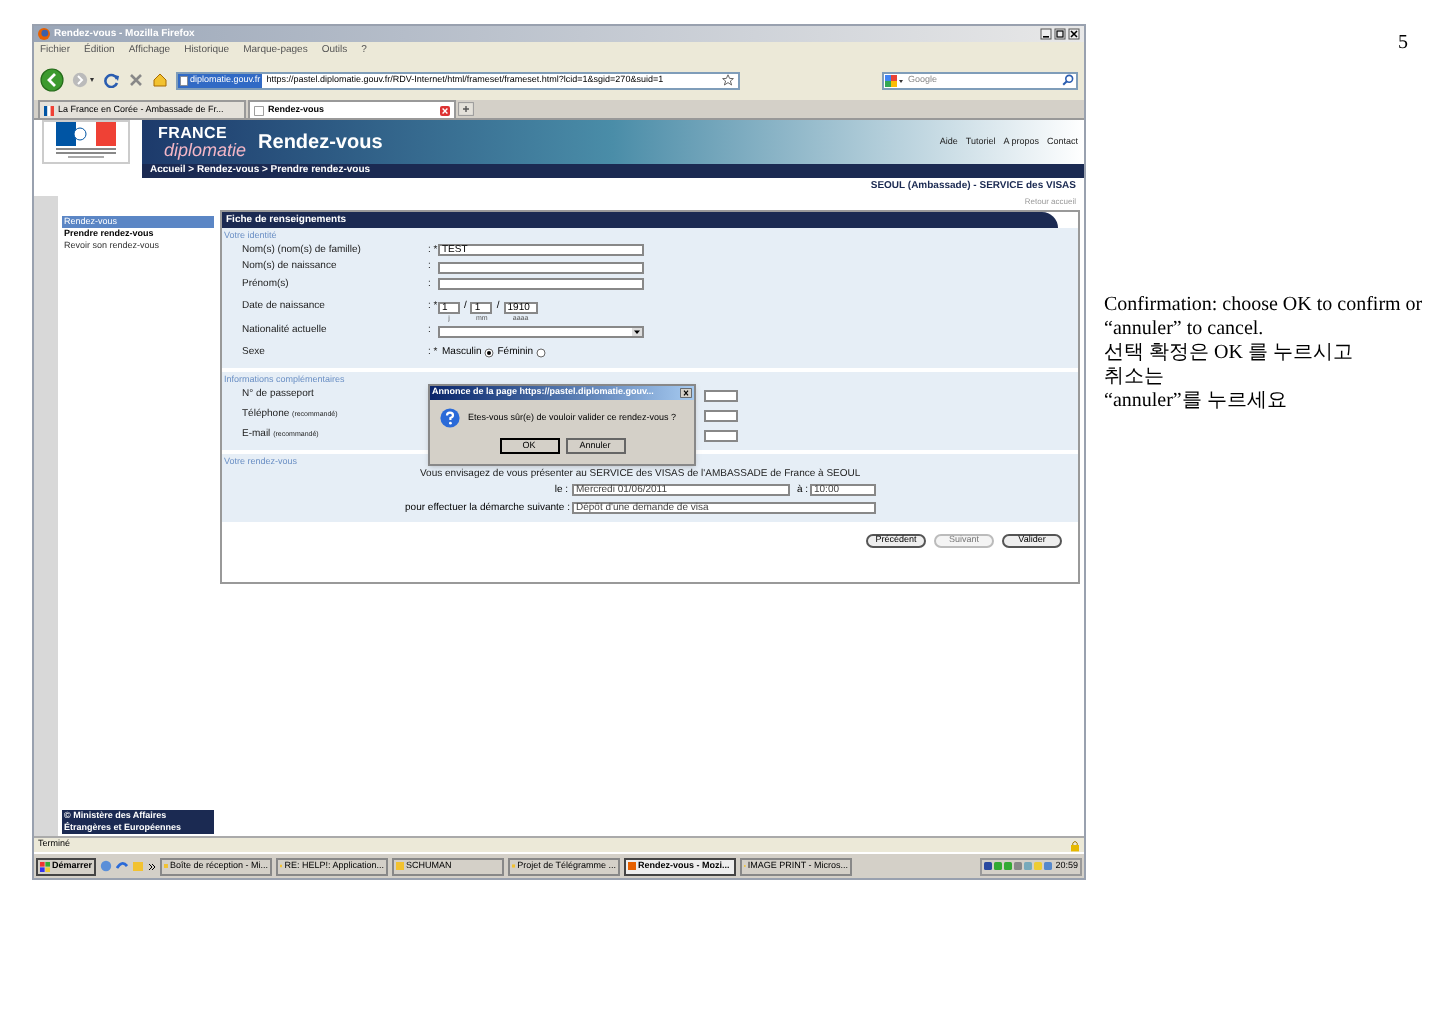 This screenshot has width=1440, height=1016. I want to click on forward-icon, so click(84, 80).